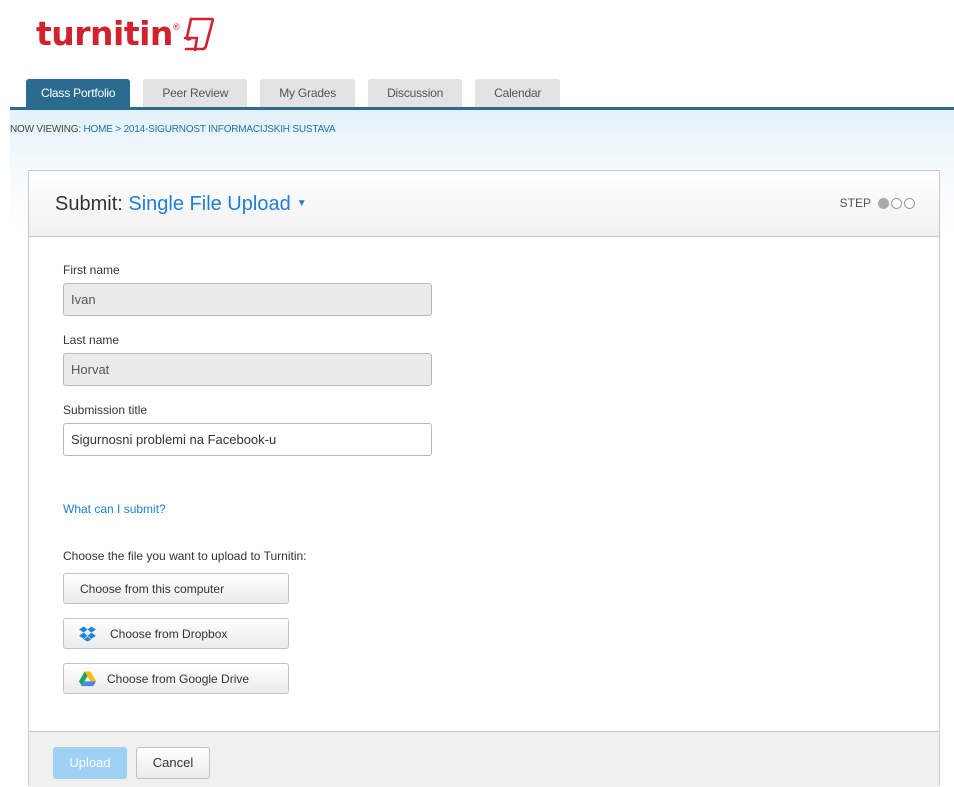 This screenshot has width=954, height=787. Describe the element at coordinates (98, 129) in the screenshot. I see `breadcrumb-home-link: HOME` at that location.